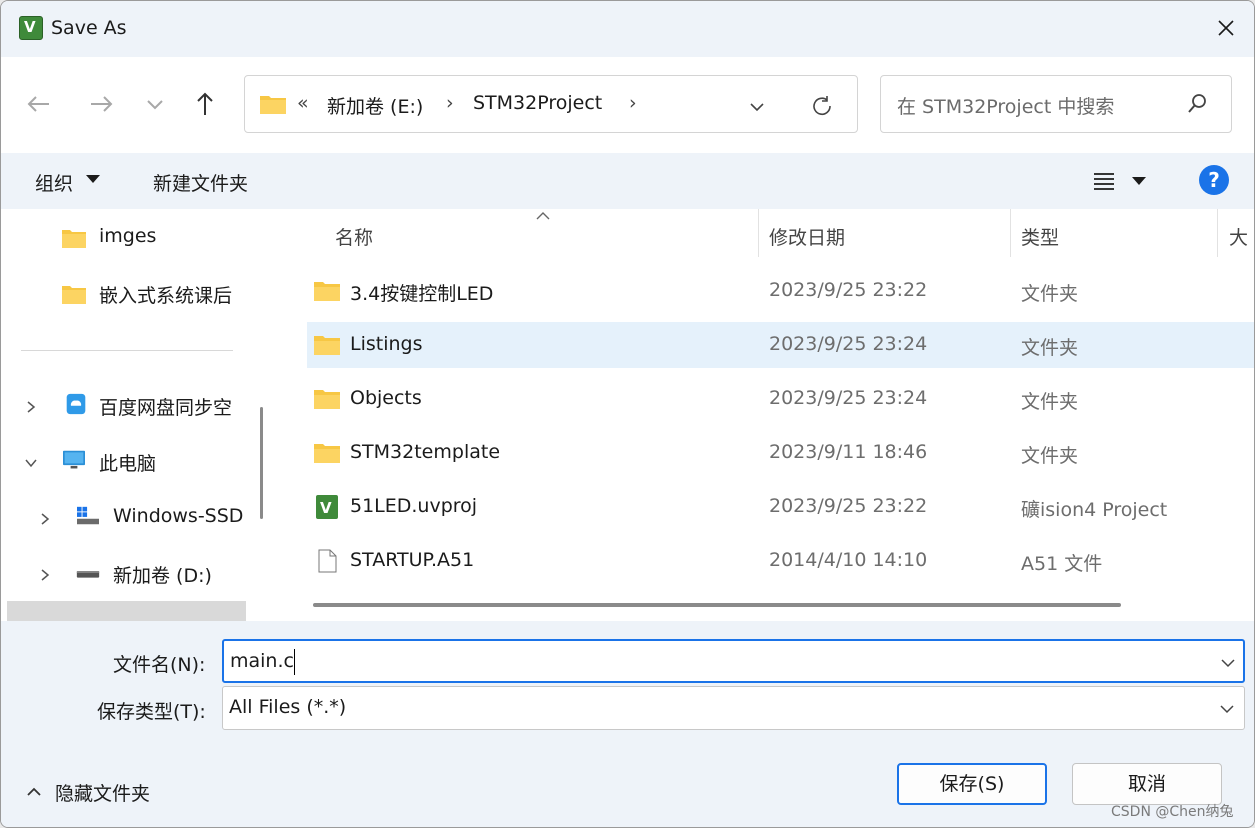  Describe the element at coordinates (127, 350) in the screenshot. I see `sidebar-divider` at that location.